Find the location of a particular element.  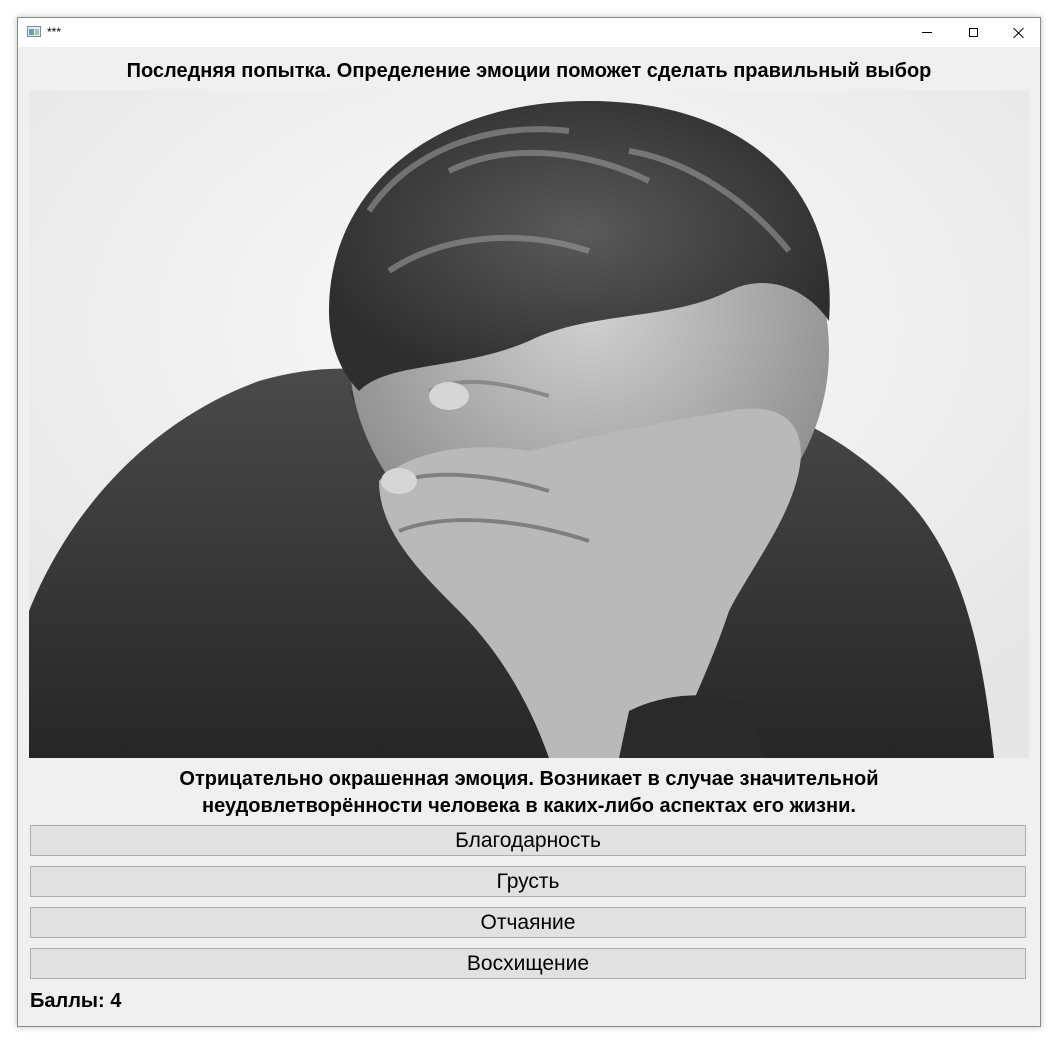

title-bar: *** is located at coordinates (529, 32).